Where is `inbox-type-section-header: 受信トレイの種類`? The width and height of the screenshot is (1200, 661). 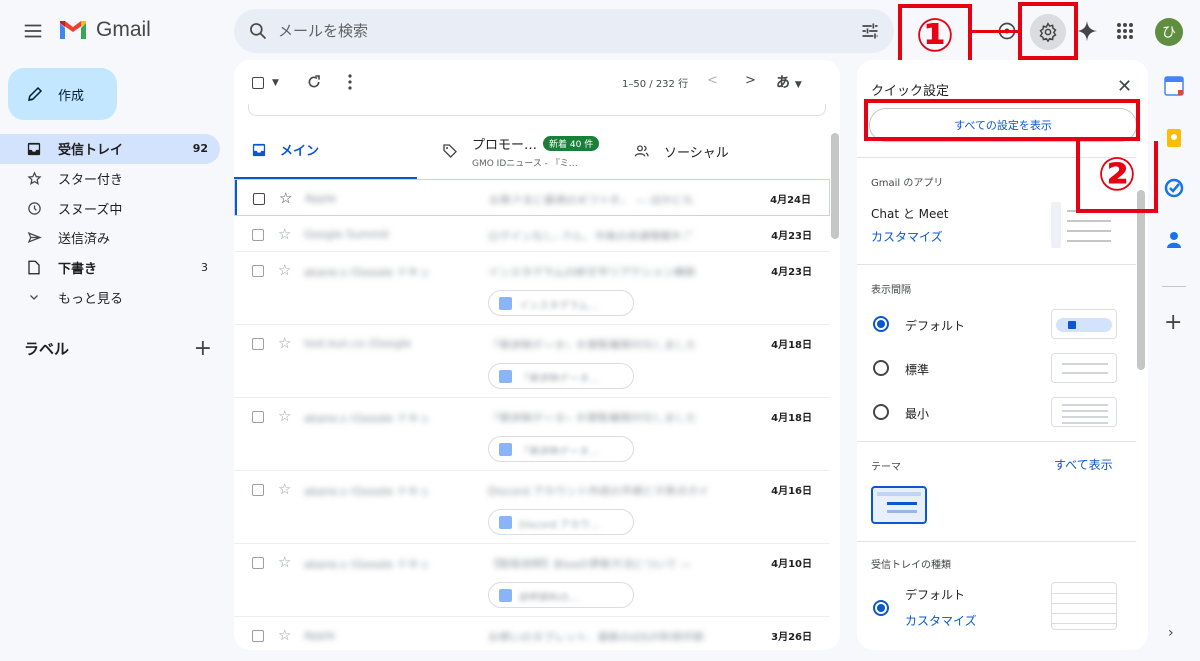
inbox-type-section-header: 受信トレイの種類 is located at coordinates (911, 565).